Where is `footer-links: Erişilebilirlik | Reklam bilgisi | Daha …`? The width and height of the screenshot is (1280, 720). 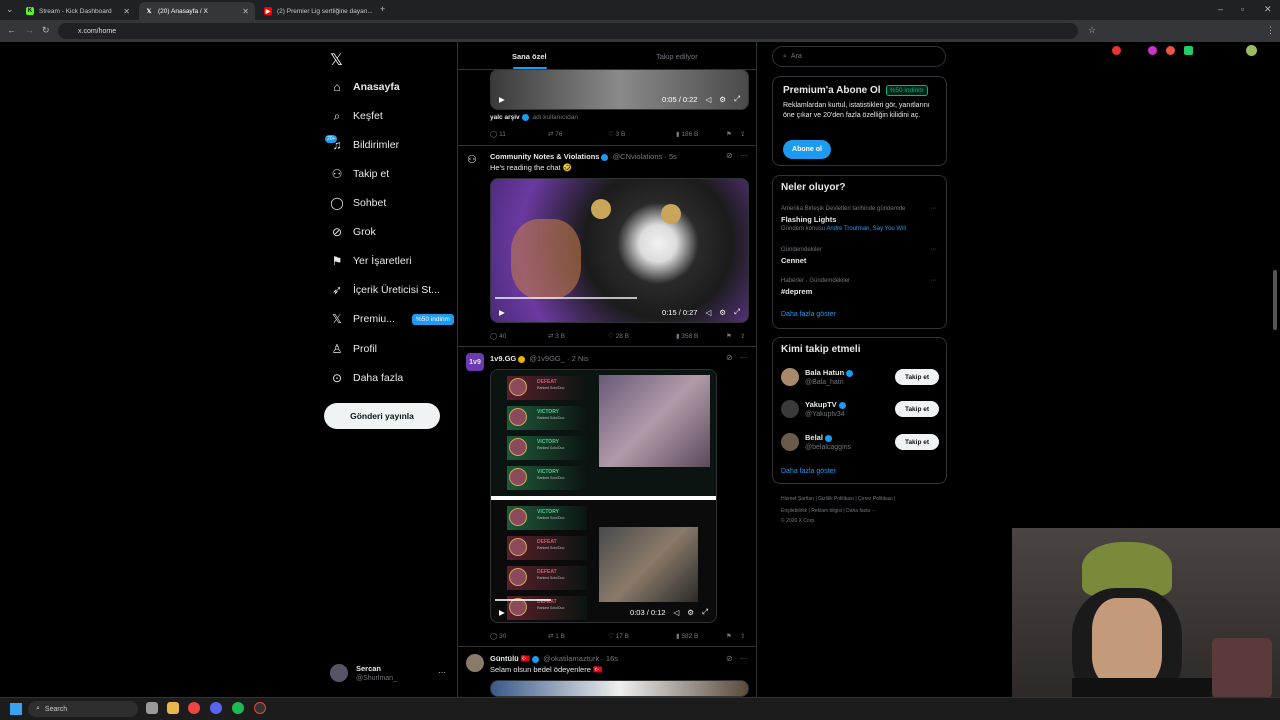
footer-links: Erişilebilirlik | Reklam bilgisi | Daha … is located at coordinates (828, 511).